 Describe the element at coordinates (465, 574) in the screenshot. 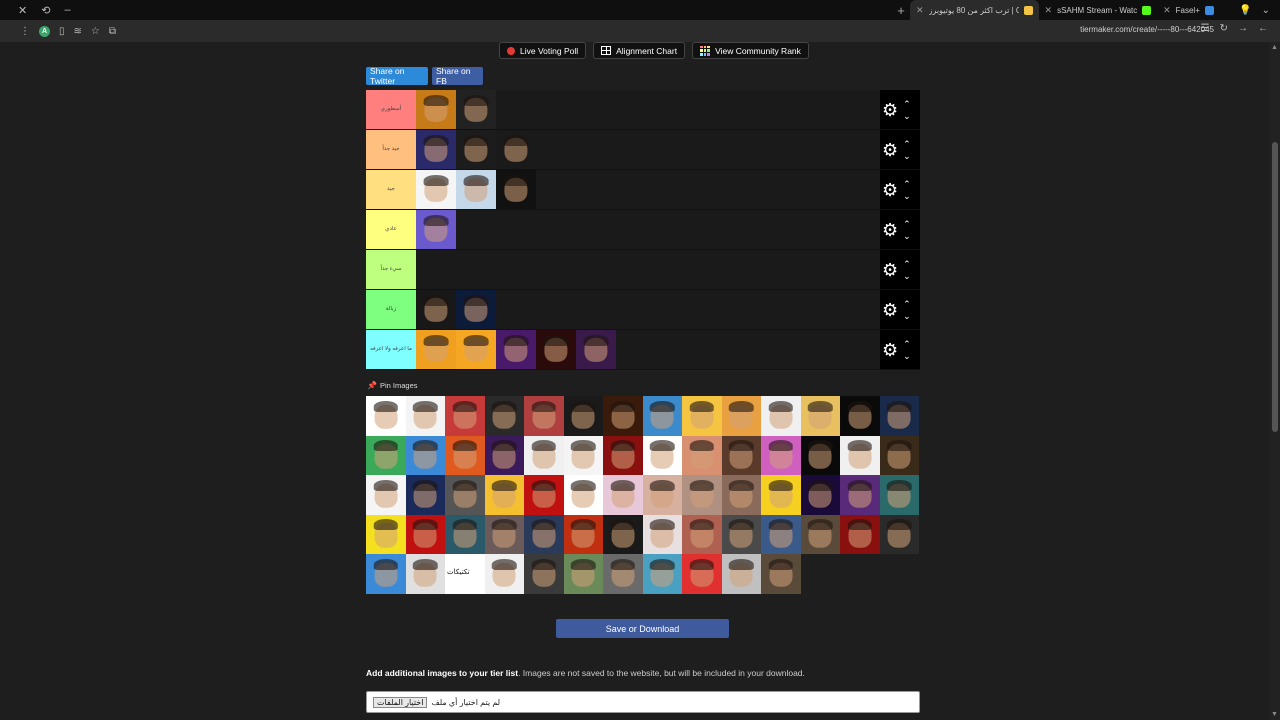

I see `pool-item-image: تكتيكات` at that location.